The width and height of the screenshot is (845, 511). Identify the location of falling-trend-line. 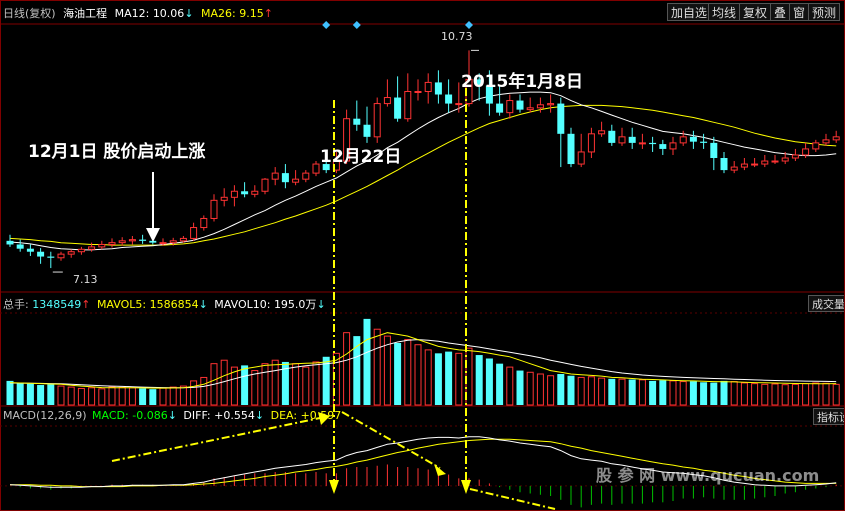
(391, 440).